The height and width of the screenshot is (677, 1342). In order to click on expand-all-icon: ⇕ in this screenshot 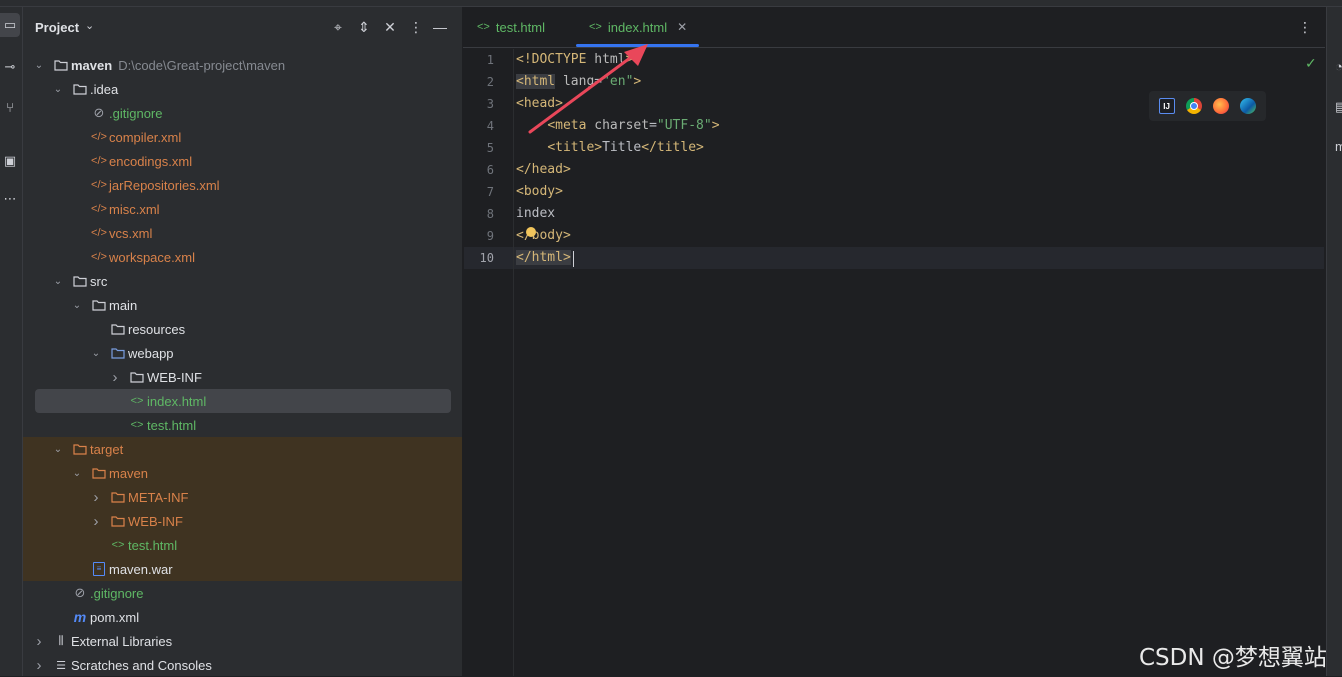, I will do `click(364, 27)`.